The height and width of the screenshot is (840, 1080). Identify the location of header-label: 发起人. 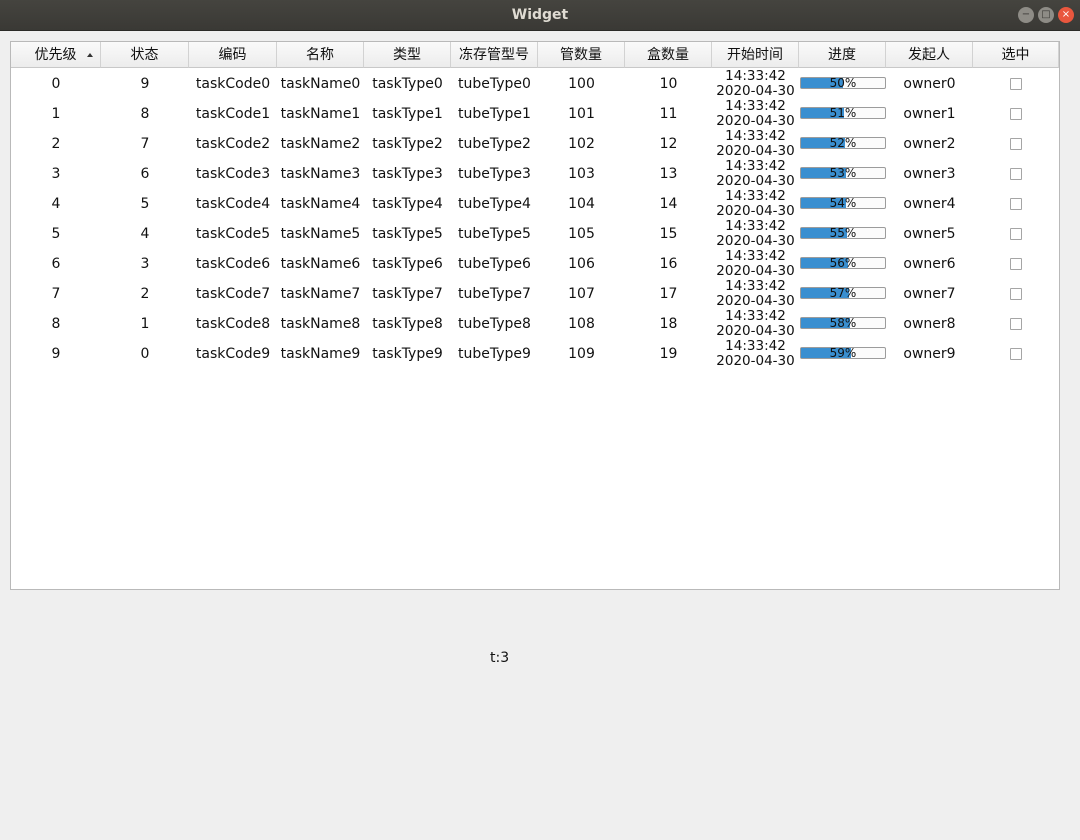
(929, 55).